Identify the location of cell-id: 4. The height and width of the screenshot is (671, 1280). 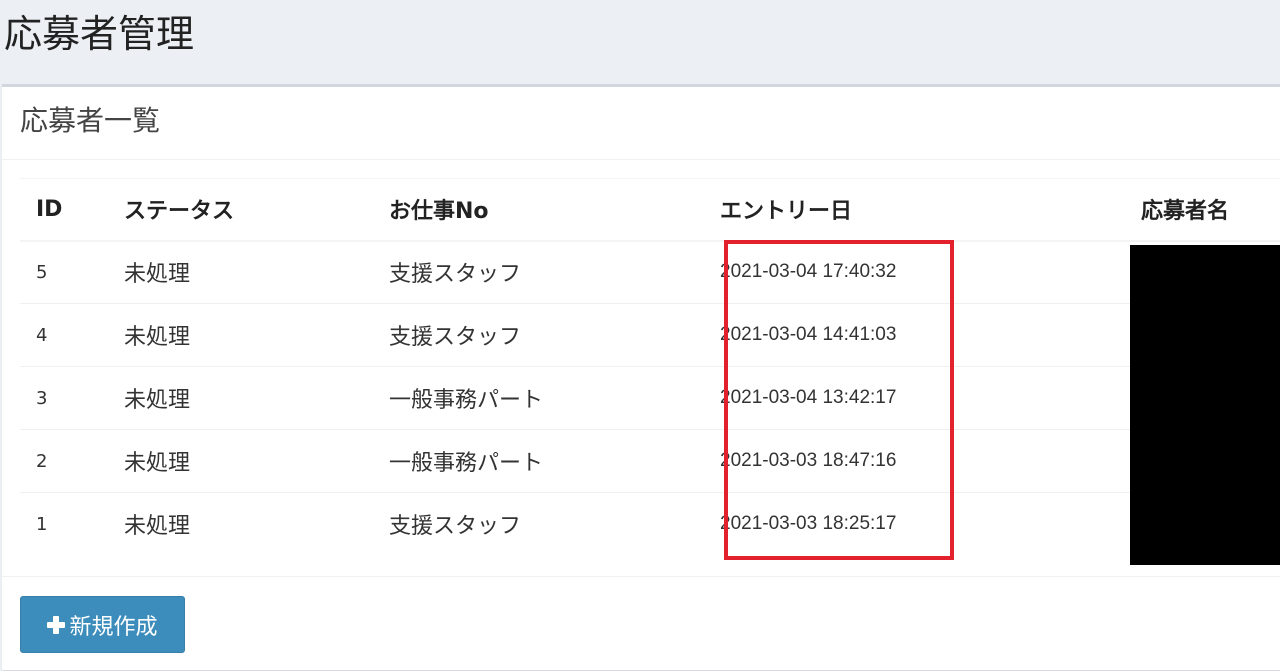
(42, 335).